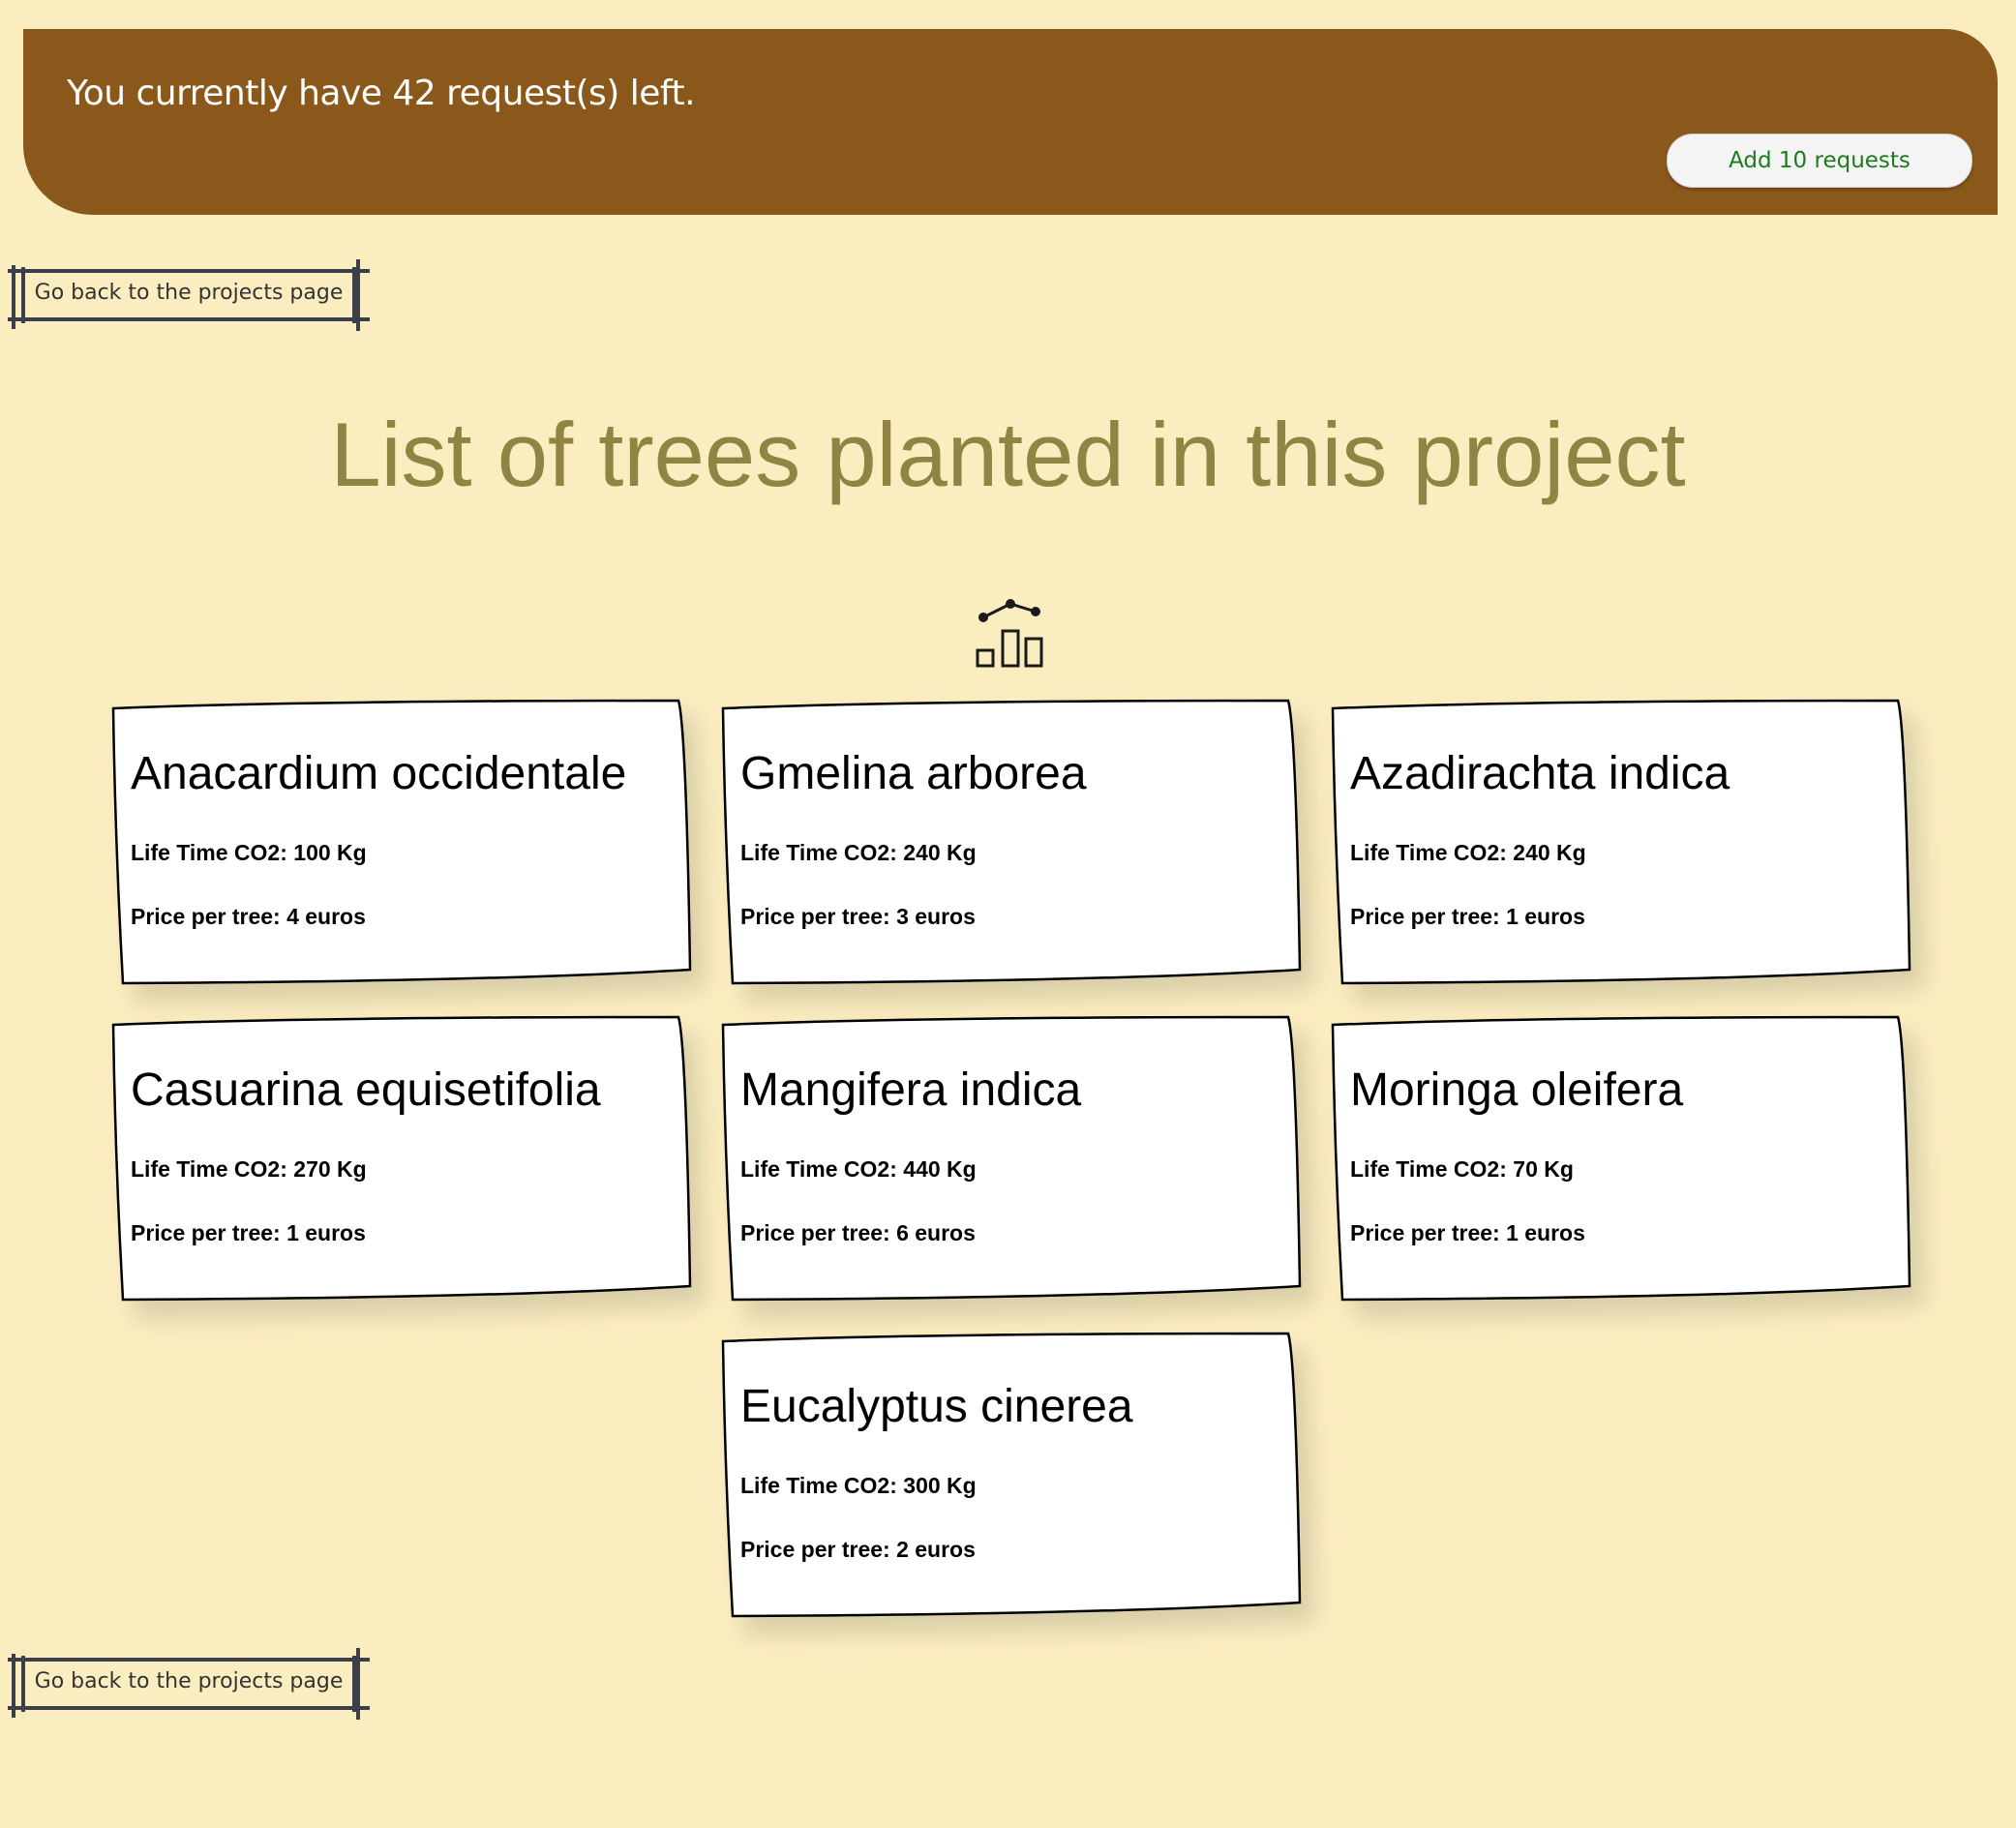 The height and width of the screenshot is (1828, 2016). I want to click on tree-price: Price per tree: 6 euros, so click(858, 1232).